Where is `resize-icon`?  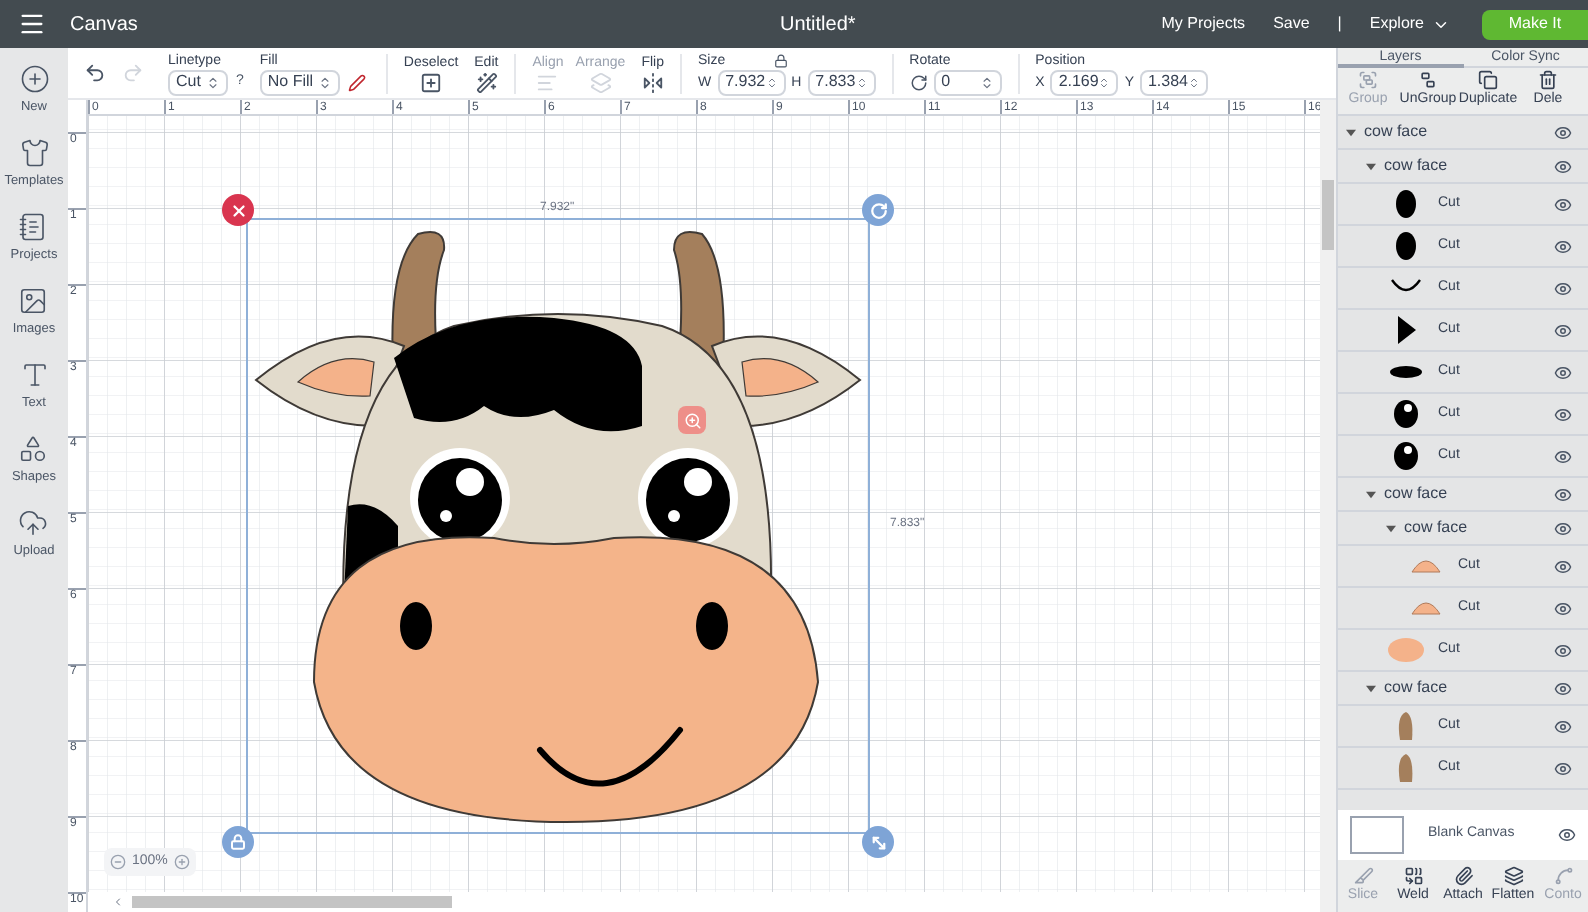
resize-icon is located at coordinates (878, 842).